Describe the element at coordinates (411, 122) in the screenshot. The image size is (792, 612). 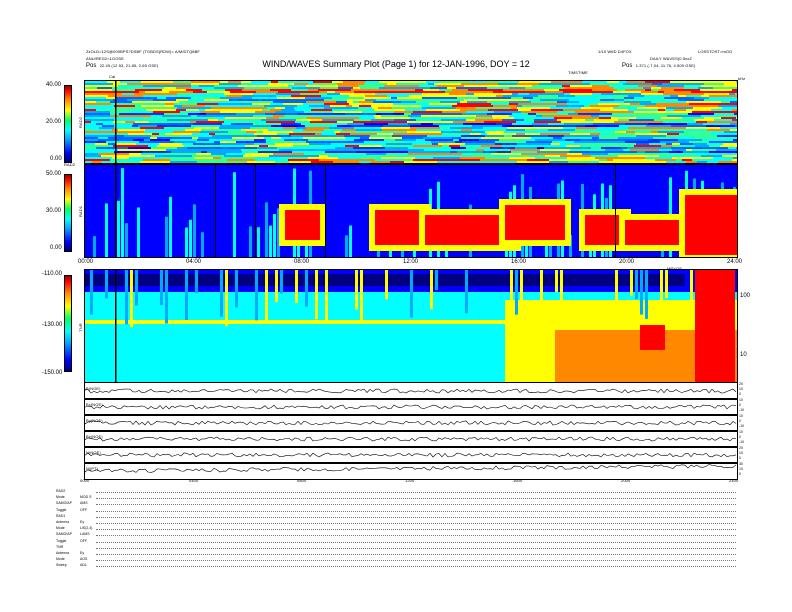
I see `rad2-spectrogram` at that location.